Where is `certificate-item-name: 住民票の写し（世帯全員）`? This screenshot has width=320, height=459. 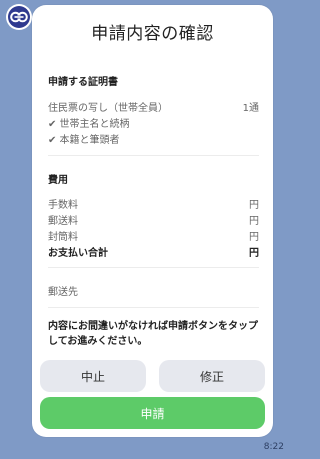 certificate-item-name: 住民票の写し（世帯全員） is located at coordinates (108, 108).